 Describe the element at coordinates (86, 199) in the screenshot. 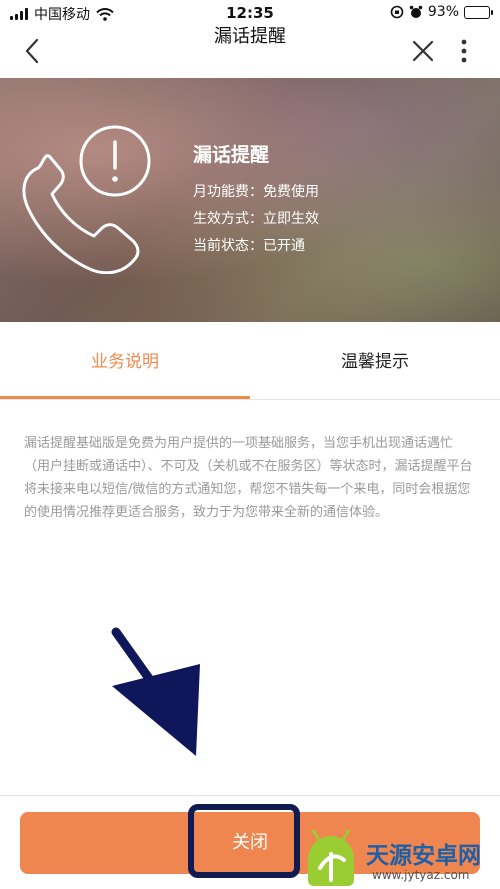

I see `phone-alert-icon` at that location.